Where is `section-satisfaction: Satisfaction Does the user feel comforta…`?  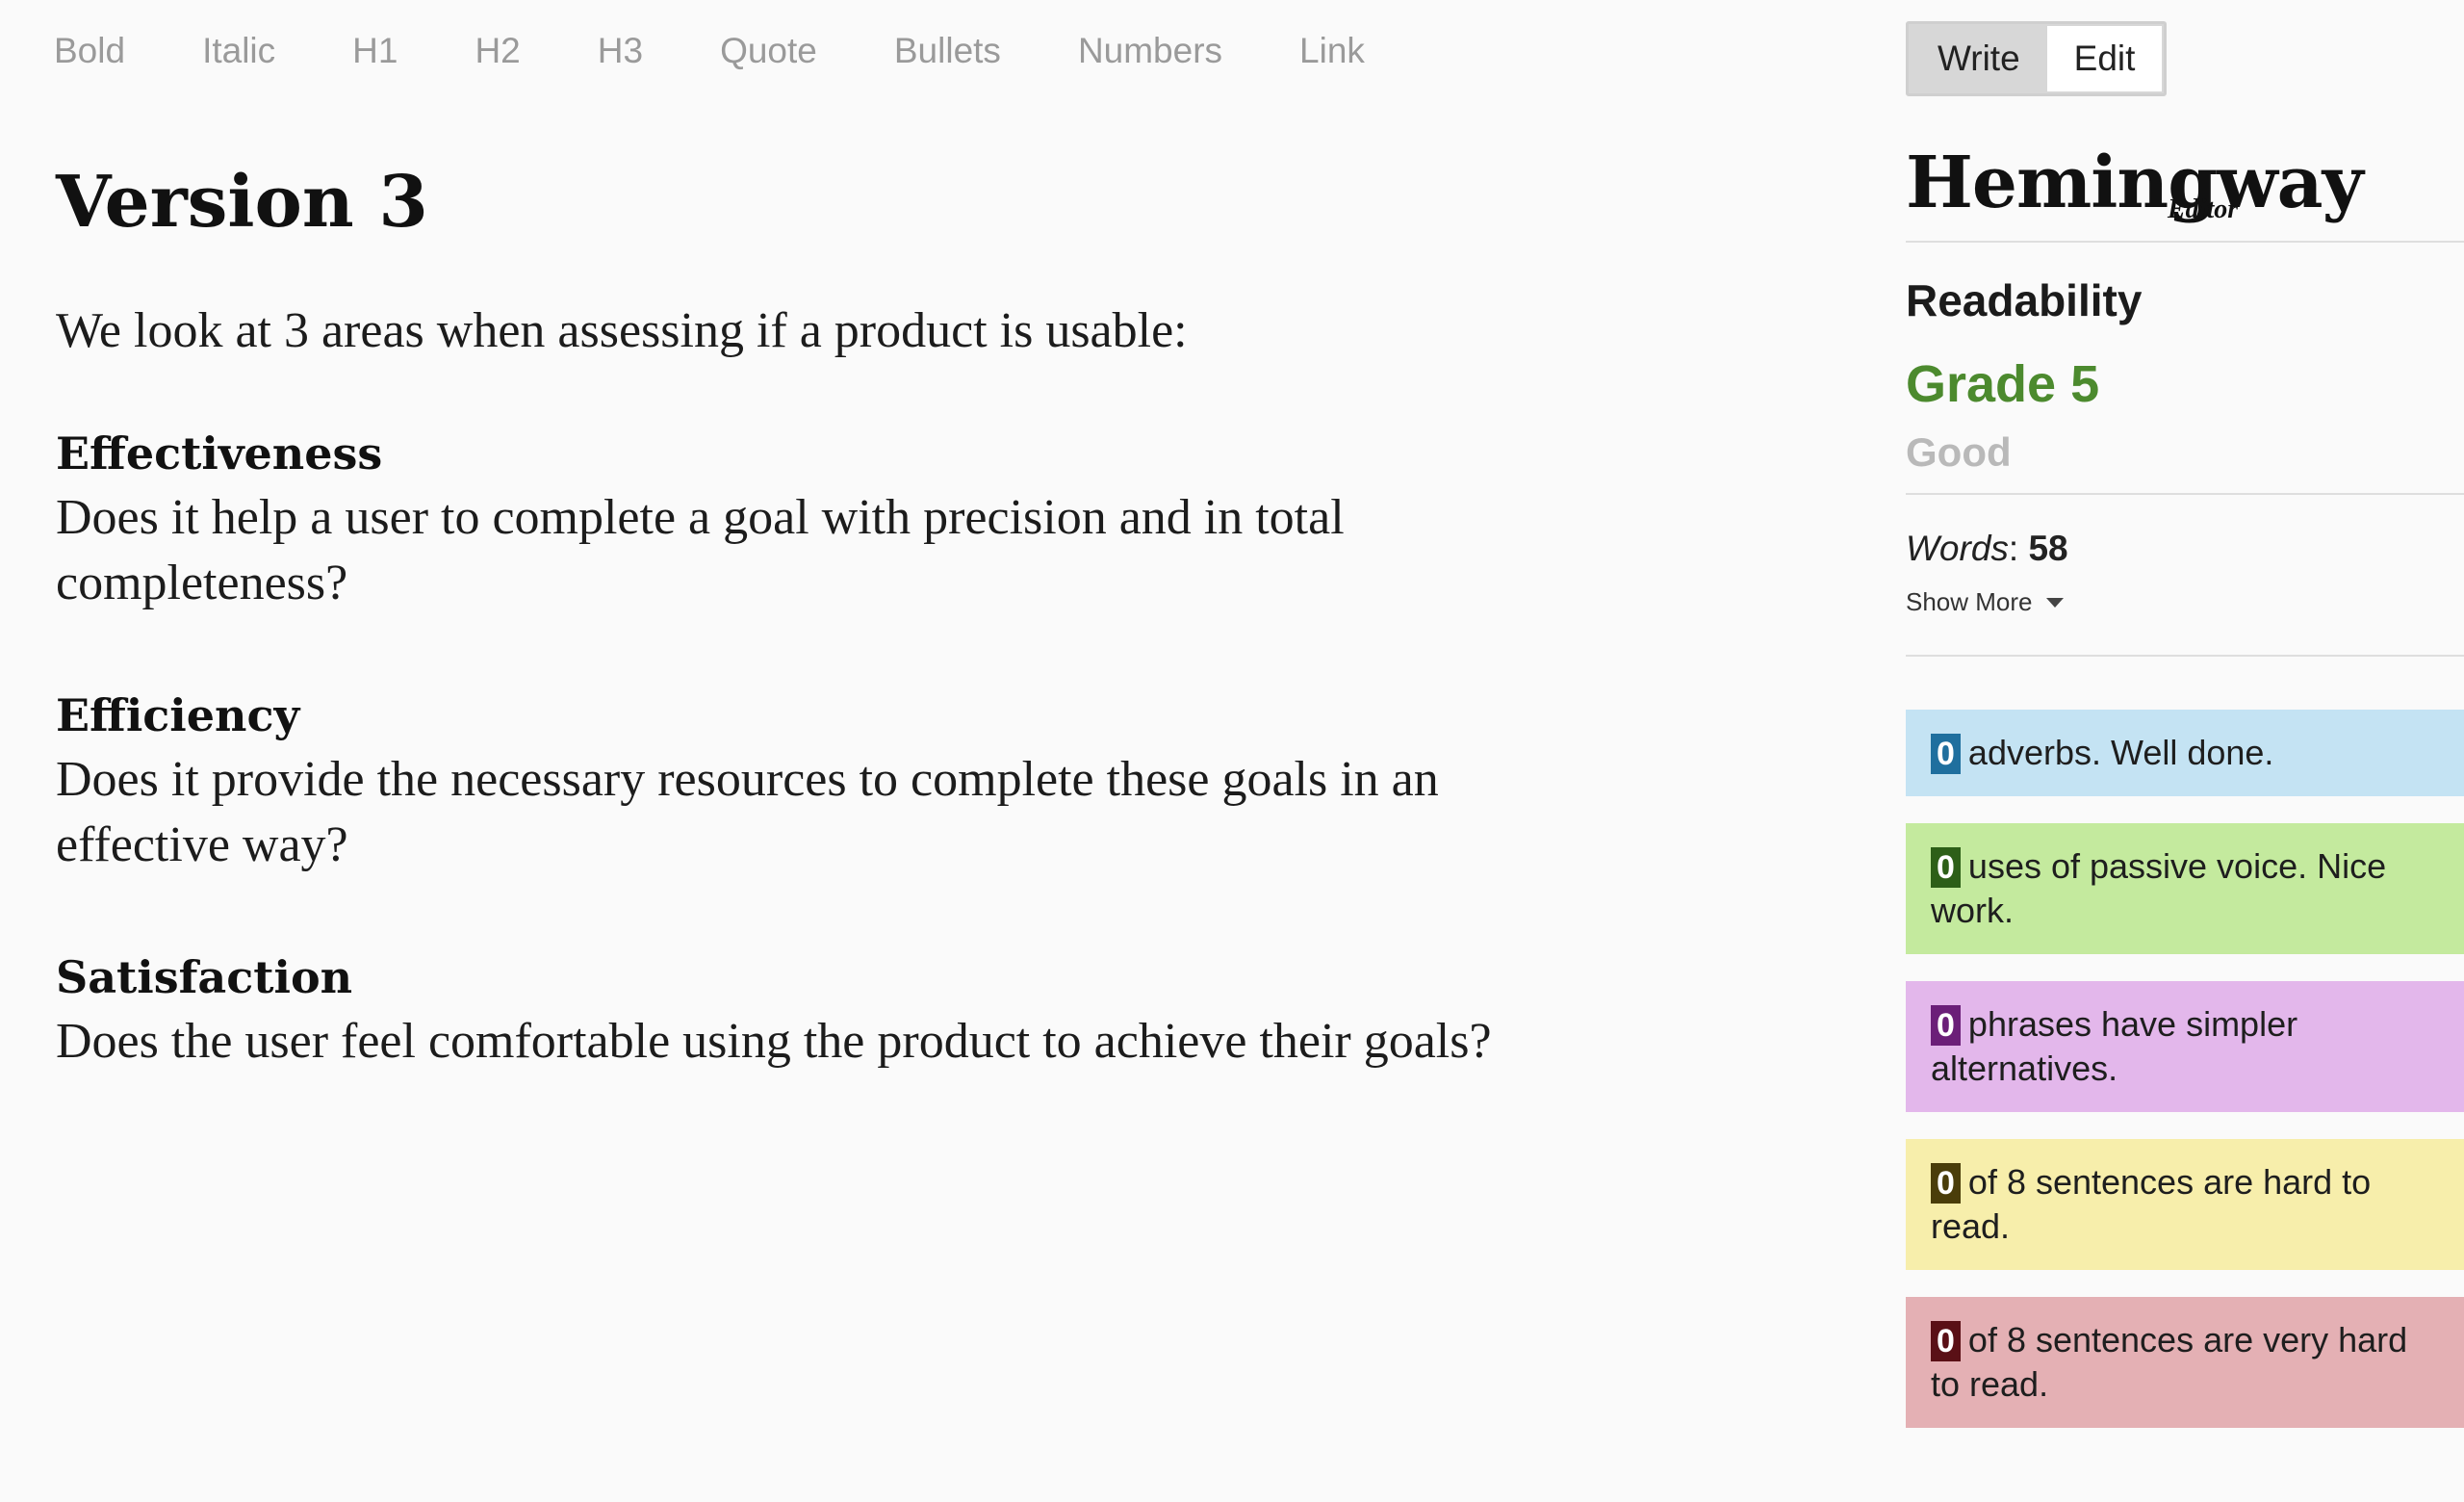 section-satisfaction: Satisfaction Does the user feel comforta… is located at coordinates (806, 1010).